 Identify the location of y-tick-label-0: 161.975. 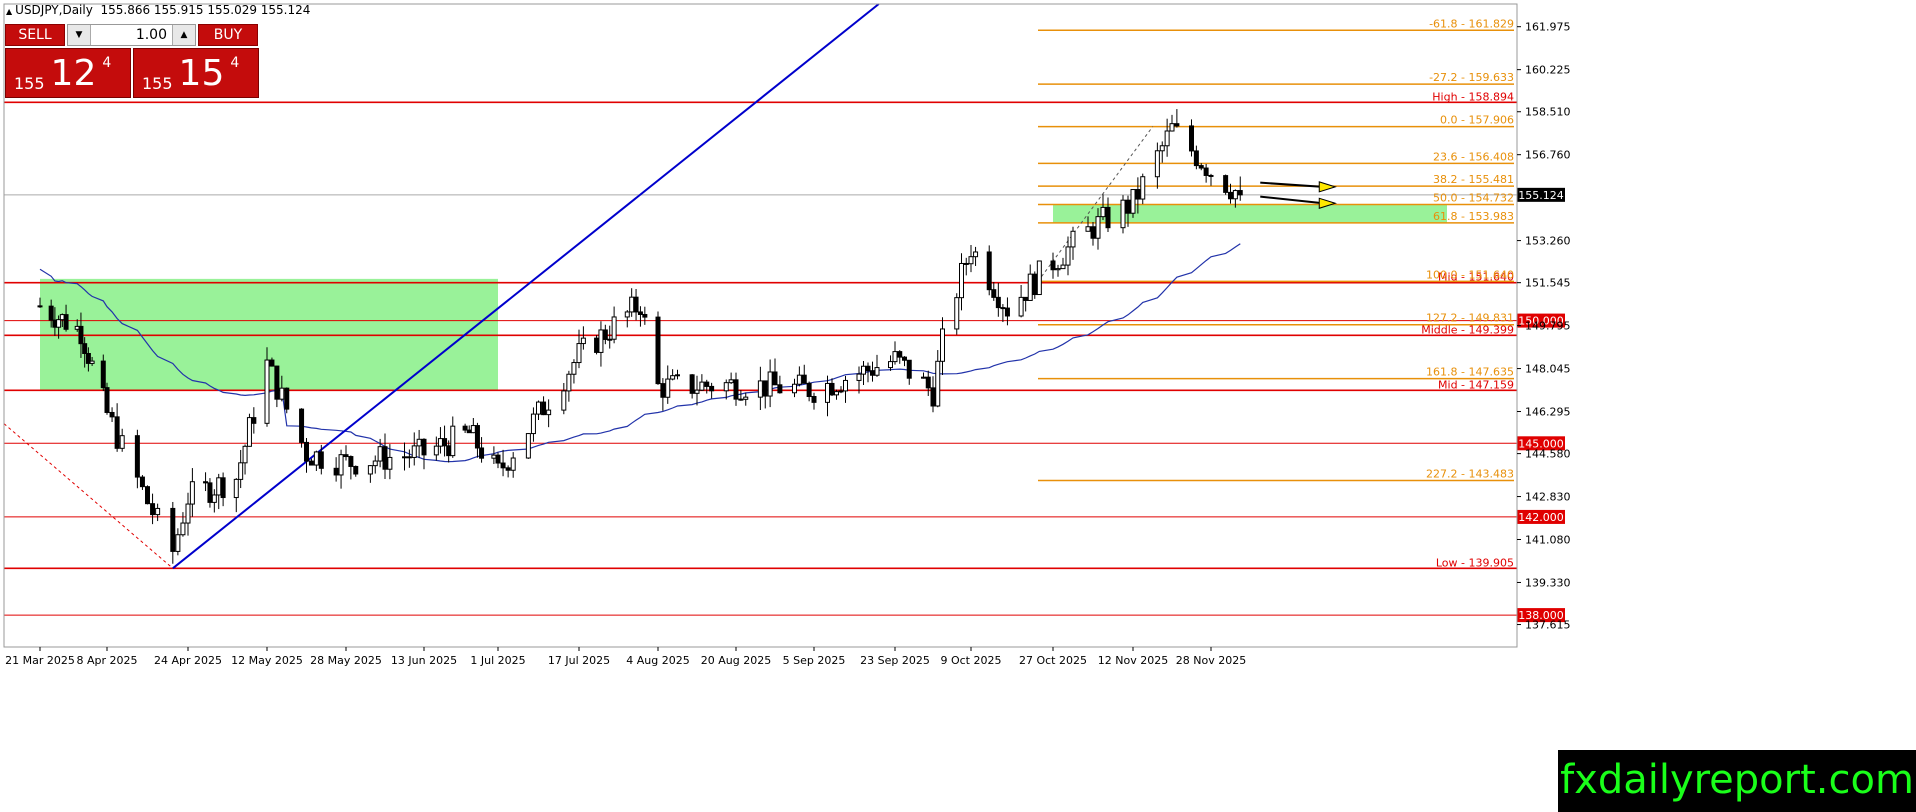
(1548, 27).